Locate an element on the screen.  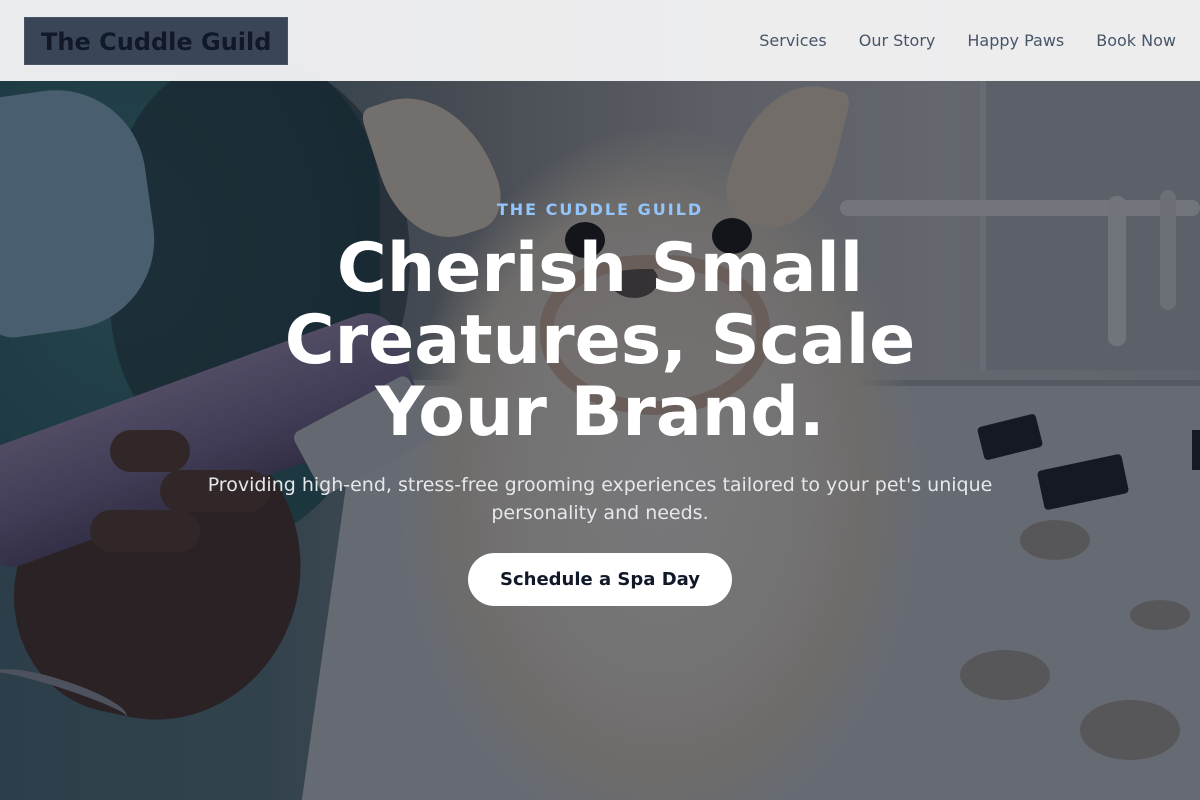
nav-link-happy-paws: Happy Paws is located at coordinates (1015, 40).